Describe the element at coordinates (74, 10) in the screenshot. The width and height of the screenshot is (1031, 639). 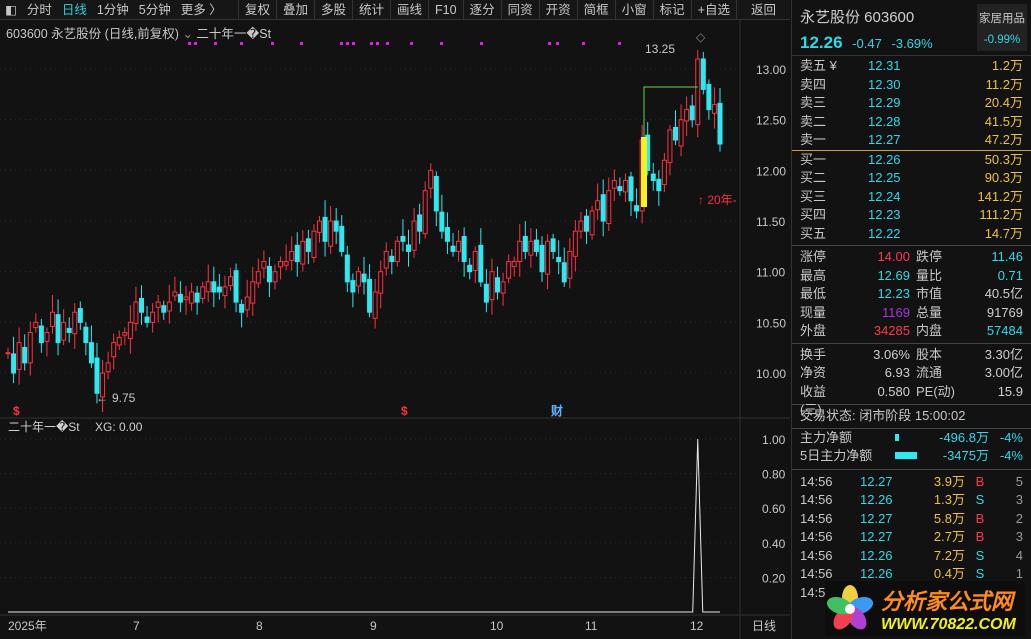
I see `tab-daily: 日线` at that location.